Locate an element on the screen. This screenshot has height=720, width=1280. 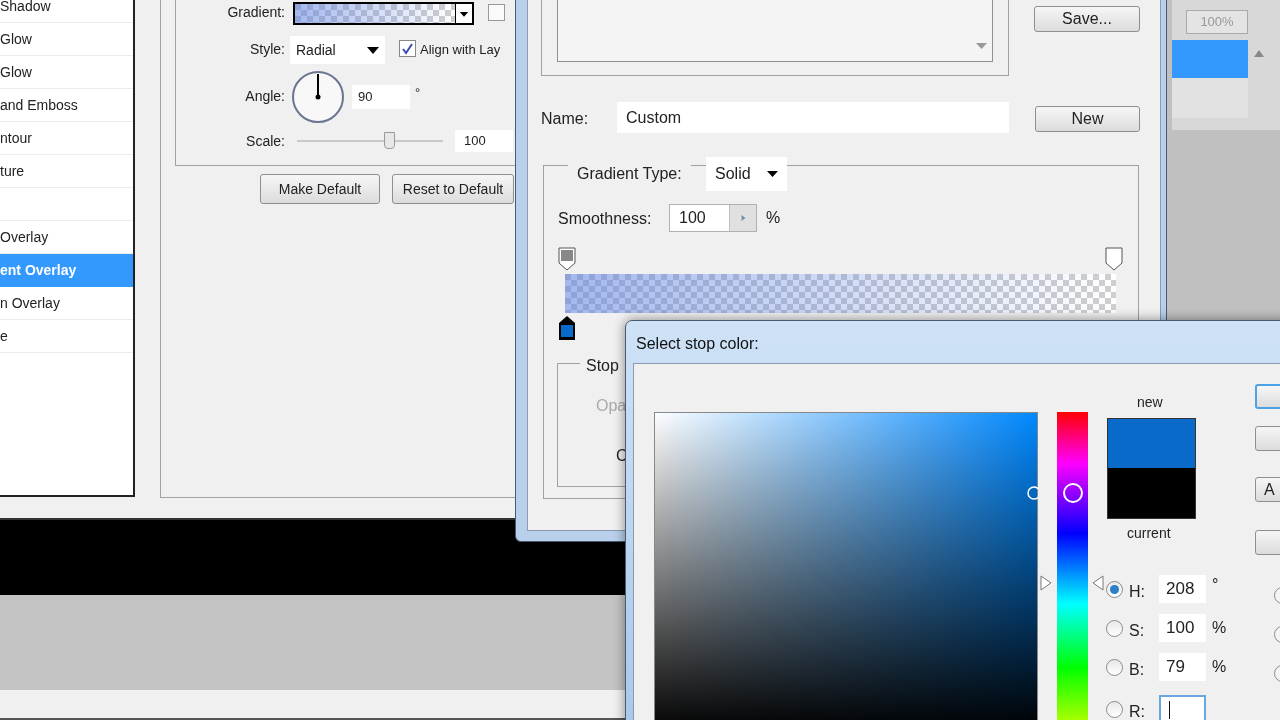
reverse-checkbox is located at coordinates (496, 12).